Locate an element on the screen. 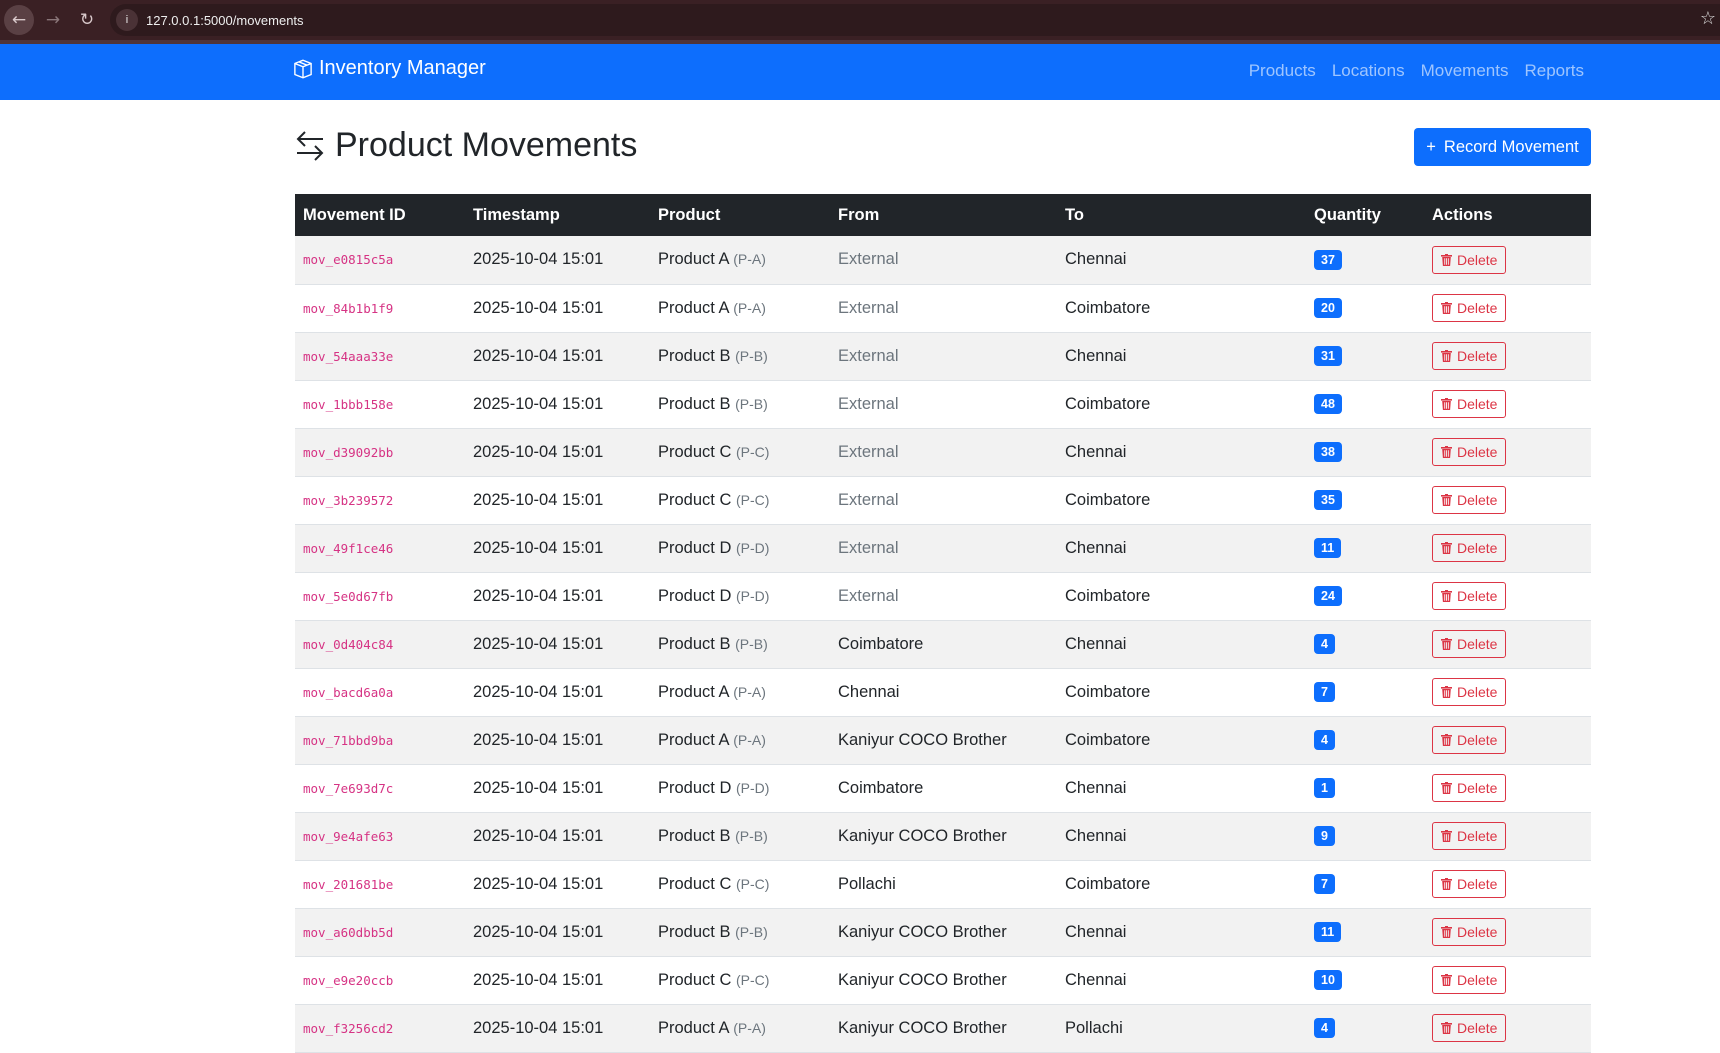  quantity-badge: 4 is located at coordinates (1324, 740).